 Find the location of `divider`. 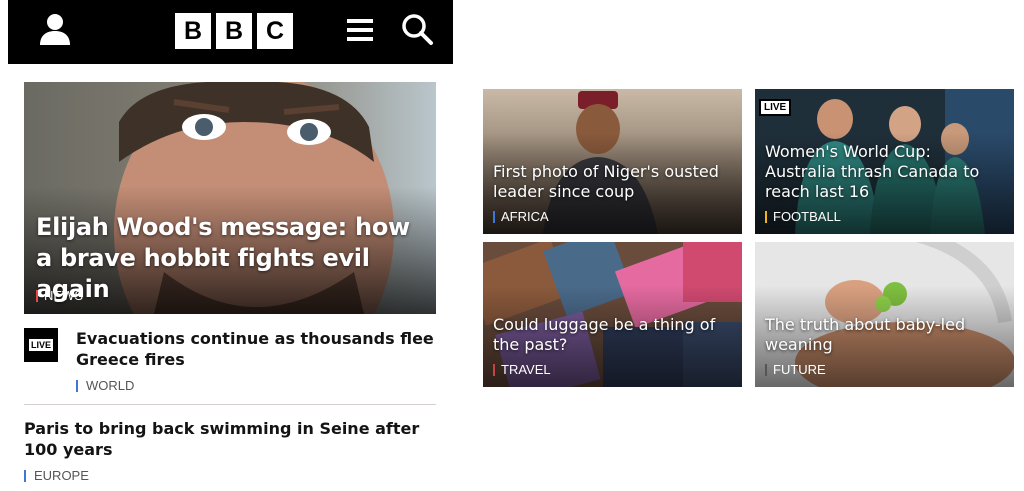

divider is located at coordinates (230, 404).